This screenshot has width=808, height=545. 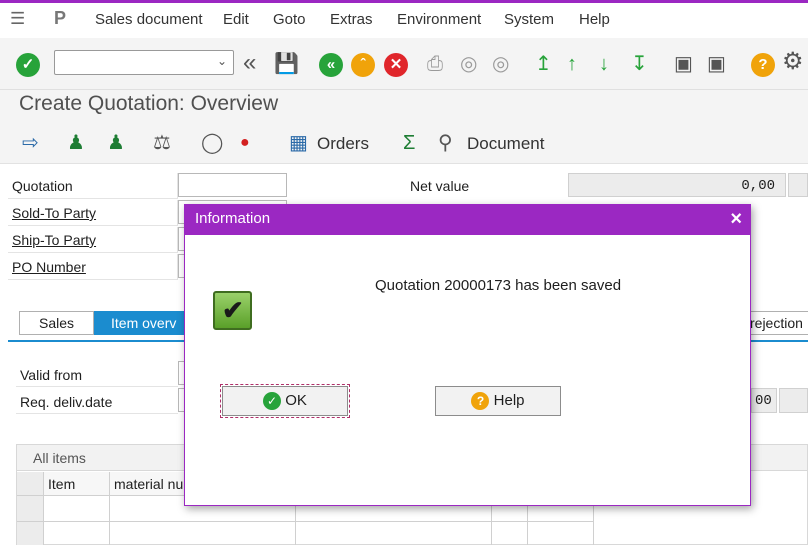 I want to click on find-icon: ◎, so click(x=468, y=64).